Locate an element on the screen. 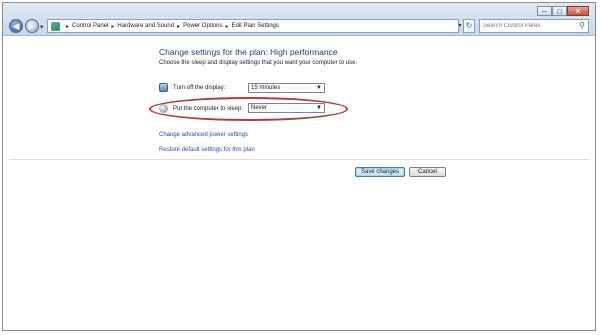  search-box: ⚲ is located at coordinates (534, 26).